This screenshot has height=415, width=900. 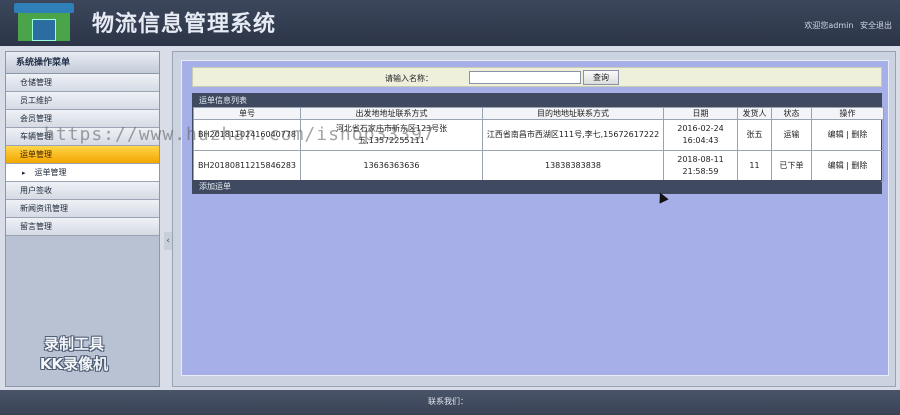 What do you see at coordinates (601, 77) in the screenshot?
I see `search-button: 查询` at bounding box center [601, 77].